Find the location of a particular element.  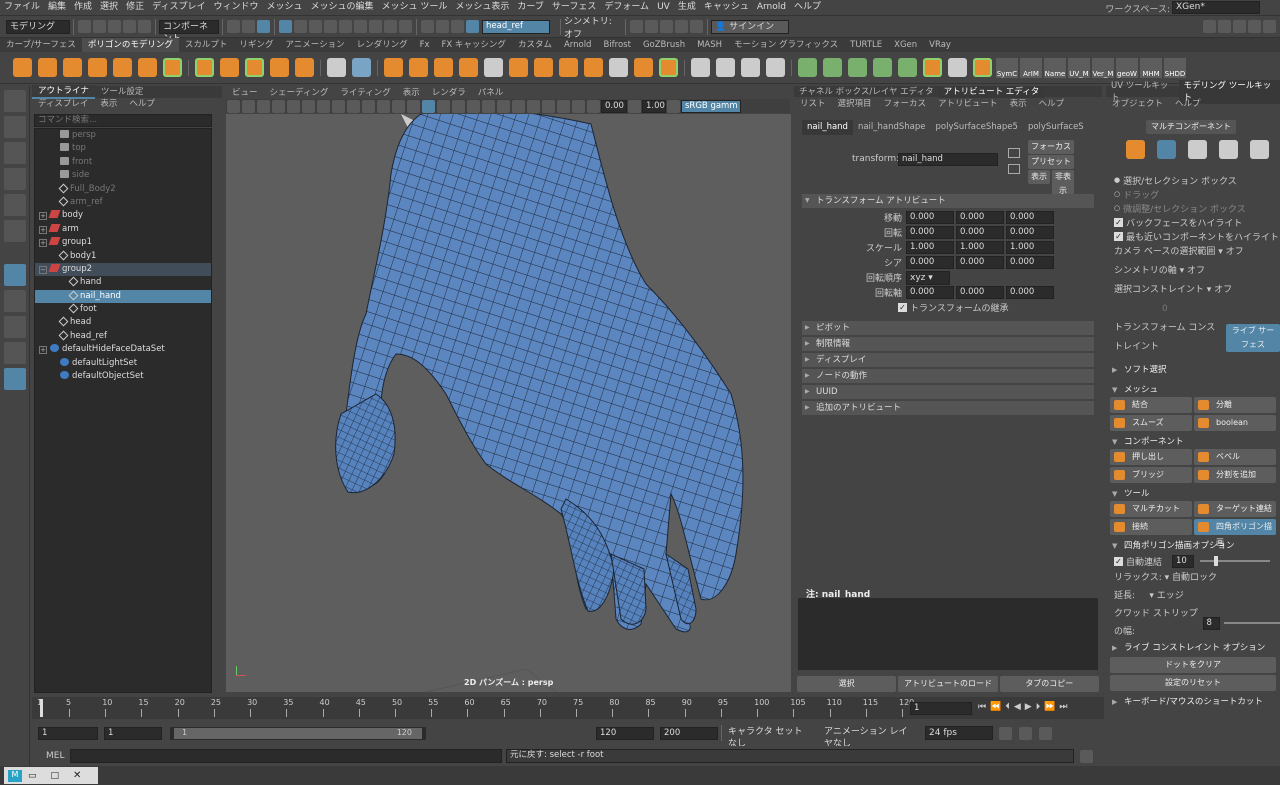

camera-icon is located at coordinates (233, 106).